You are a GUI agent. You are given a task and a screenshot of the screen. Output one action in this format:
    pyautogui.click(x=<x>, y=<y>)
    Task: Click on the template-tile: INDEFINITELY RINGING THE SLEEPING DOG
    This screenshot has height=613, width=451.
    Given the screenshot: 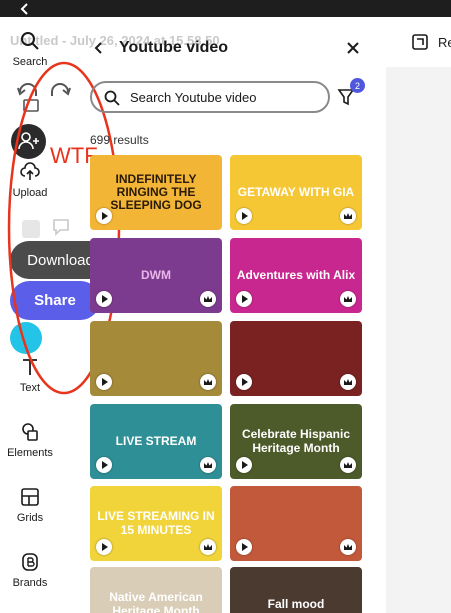 What is the action you would take?
    pyautogui.click(x=156, y=192)
    